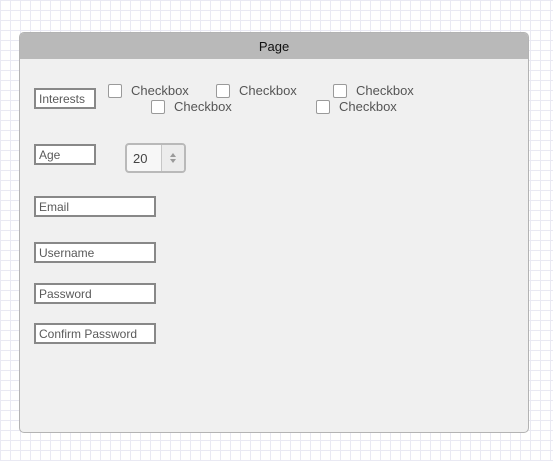 This screenshot has width=553, height=461. What do you see at coordinates (95, 333) in the screenshot?
I see `confirm-password-field: Confirm Password` at bounding box center [95, 333].